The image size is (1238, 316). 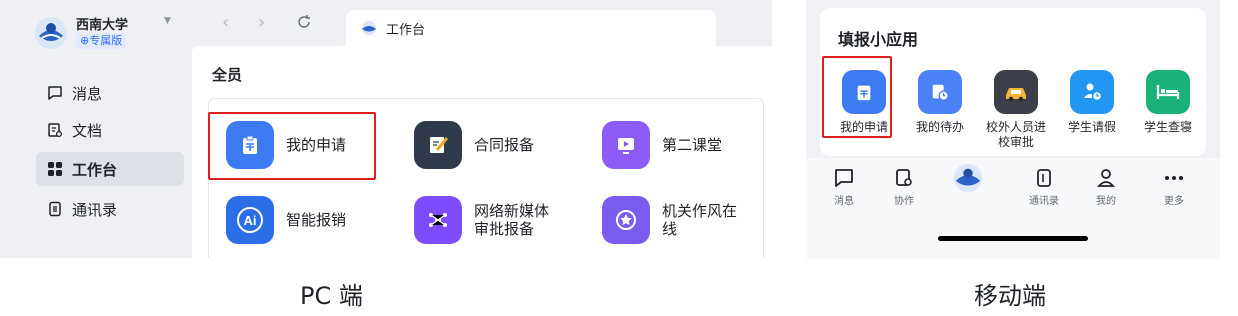 I want to click on m-tab-more: 更多, so click(x=1174, y=186).